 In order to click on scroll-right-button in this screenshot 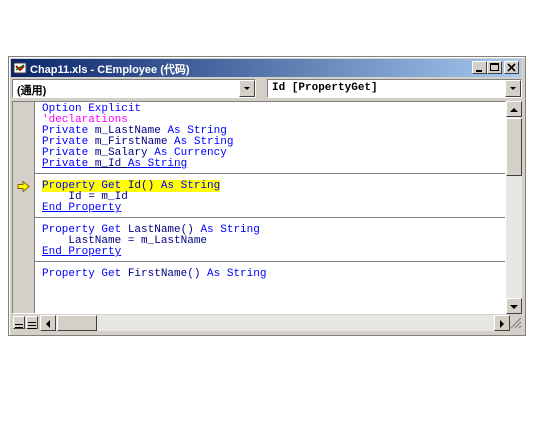, I will do `click(502, 323)`.